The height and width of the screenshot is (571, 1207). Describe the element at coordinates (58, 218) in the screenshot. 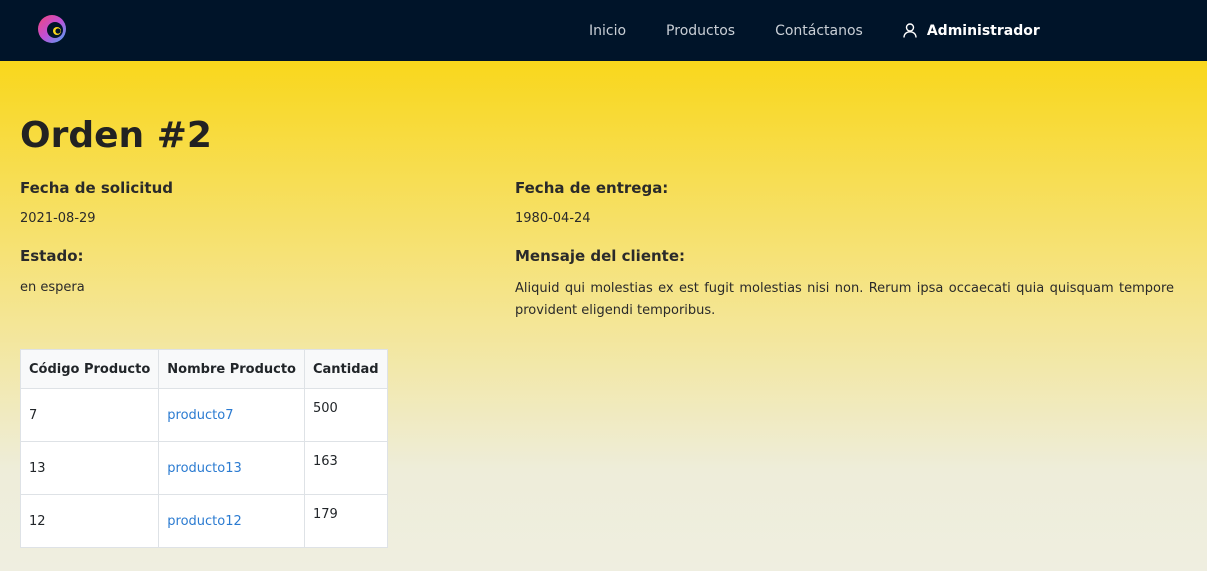

I see `request-date-value: 2021-08-29` at that location.